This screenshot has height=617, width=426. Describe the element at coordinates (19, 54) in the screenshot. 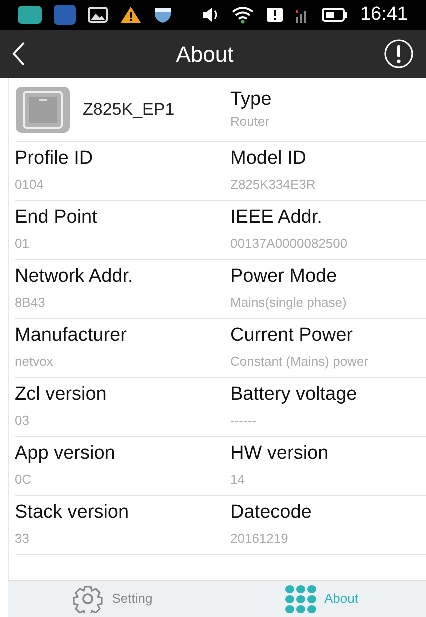

I see `back-icon` at that location.